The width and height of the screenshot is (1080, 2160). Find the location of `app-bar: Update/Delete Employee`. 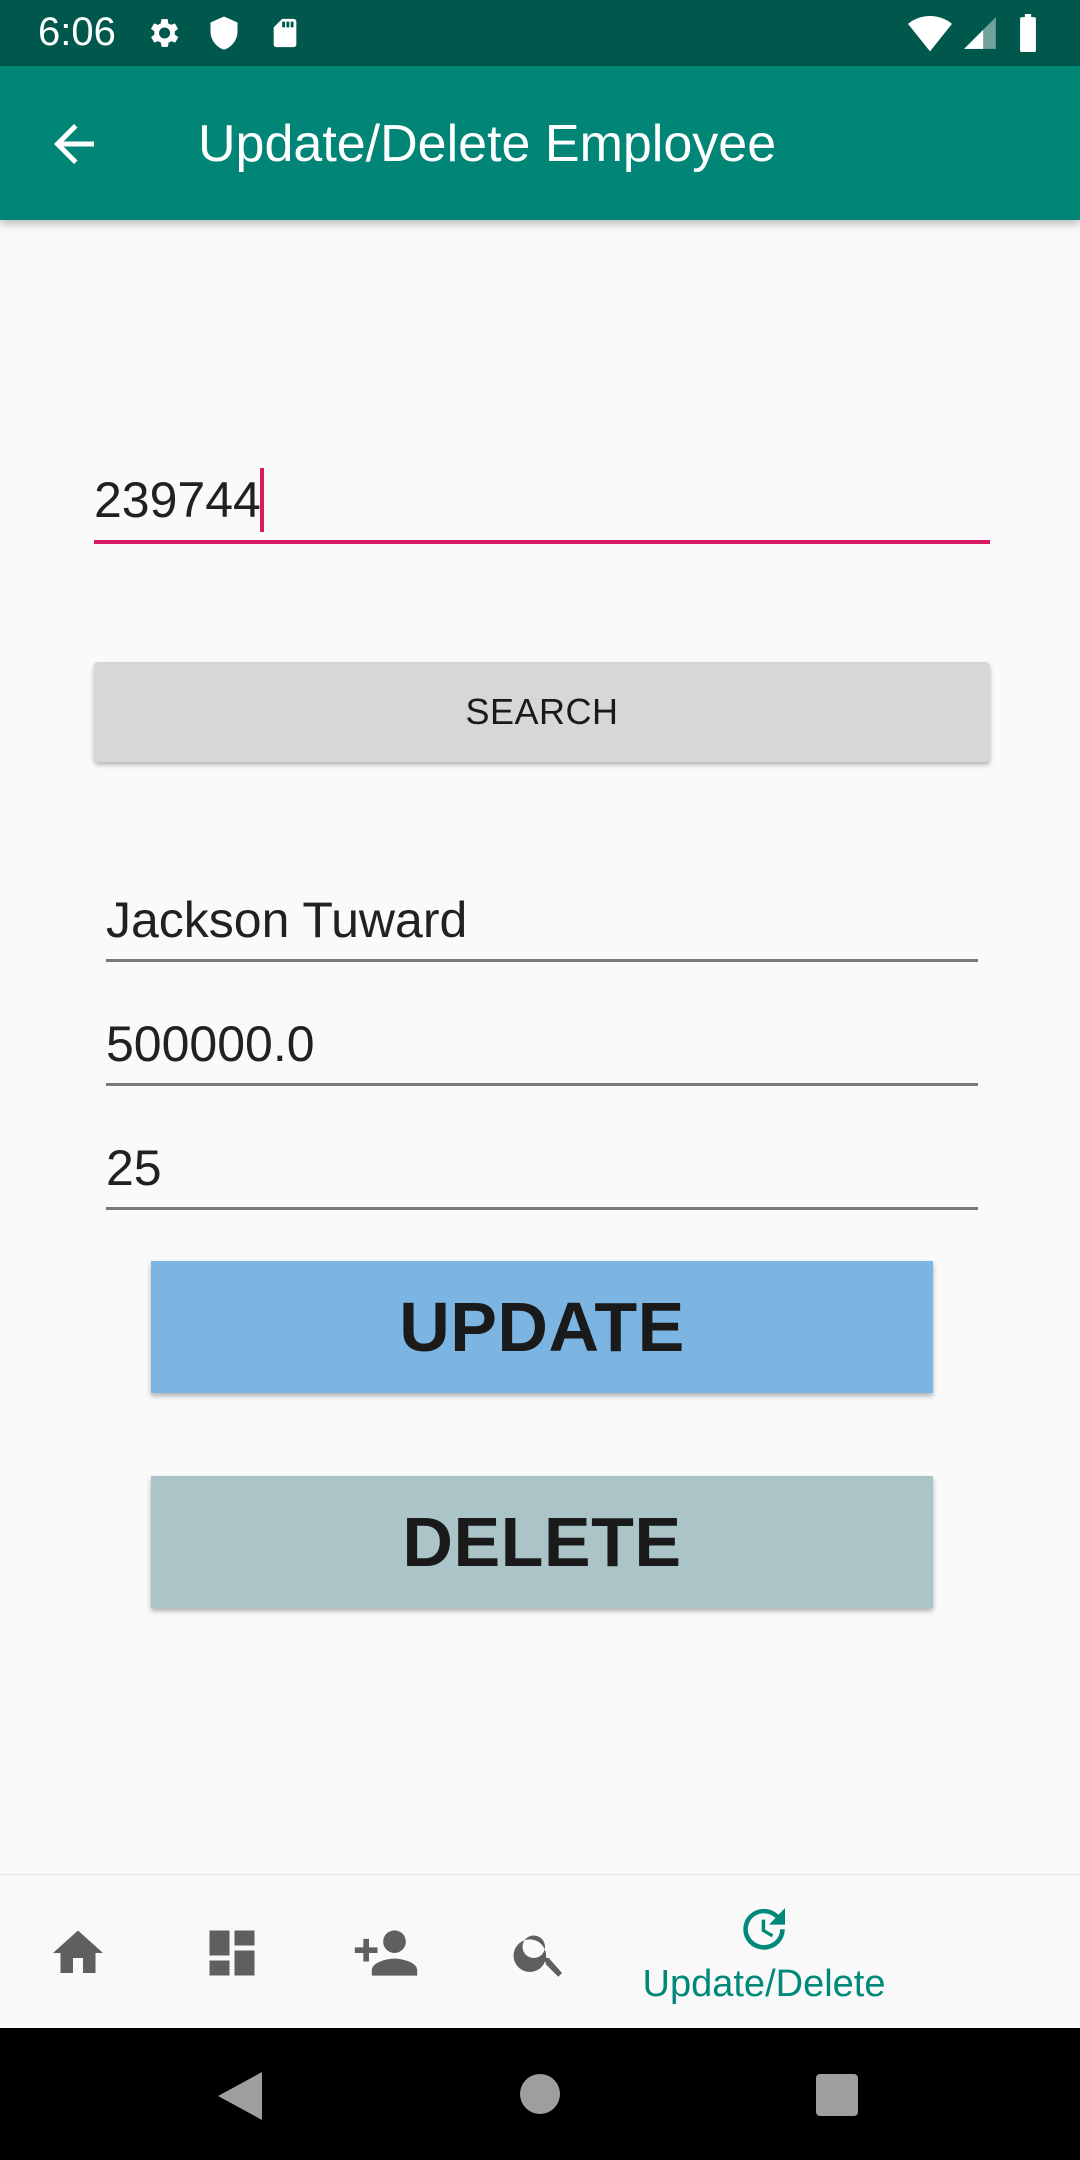

app-bar: Update/Delete Employee is located at coordinates (540, 143).